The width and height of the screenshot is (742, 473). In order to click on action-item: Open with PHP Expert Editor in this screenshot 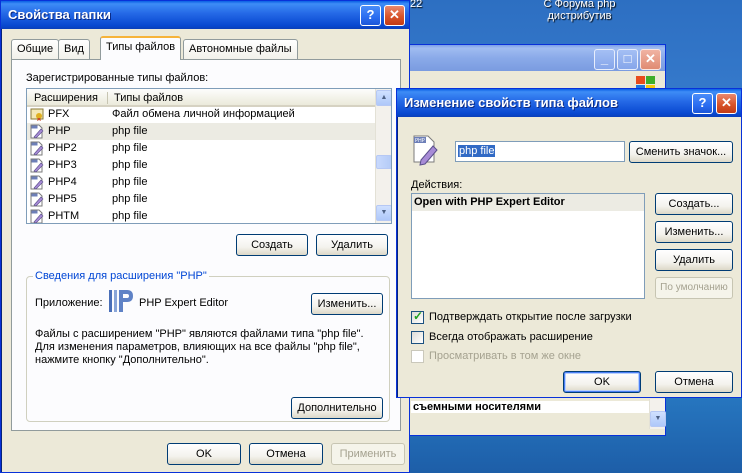, I will do `click(528, 202)`.